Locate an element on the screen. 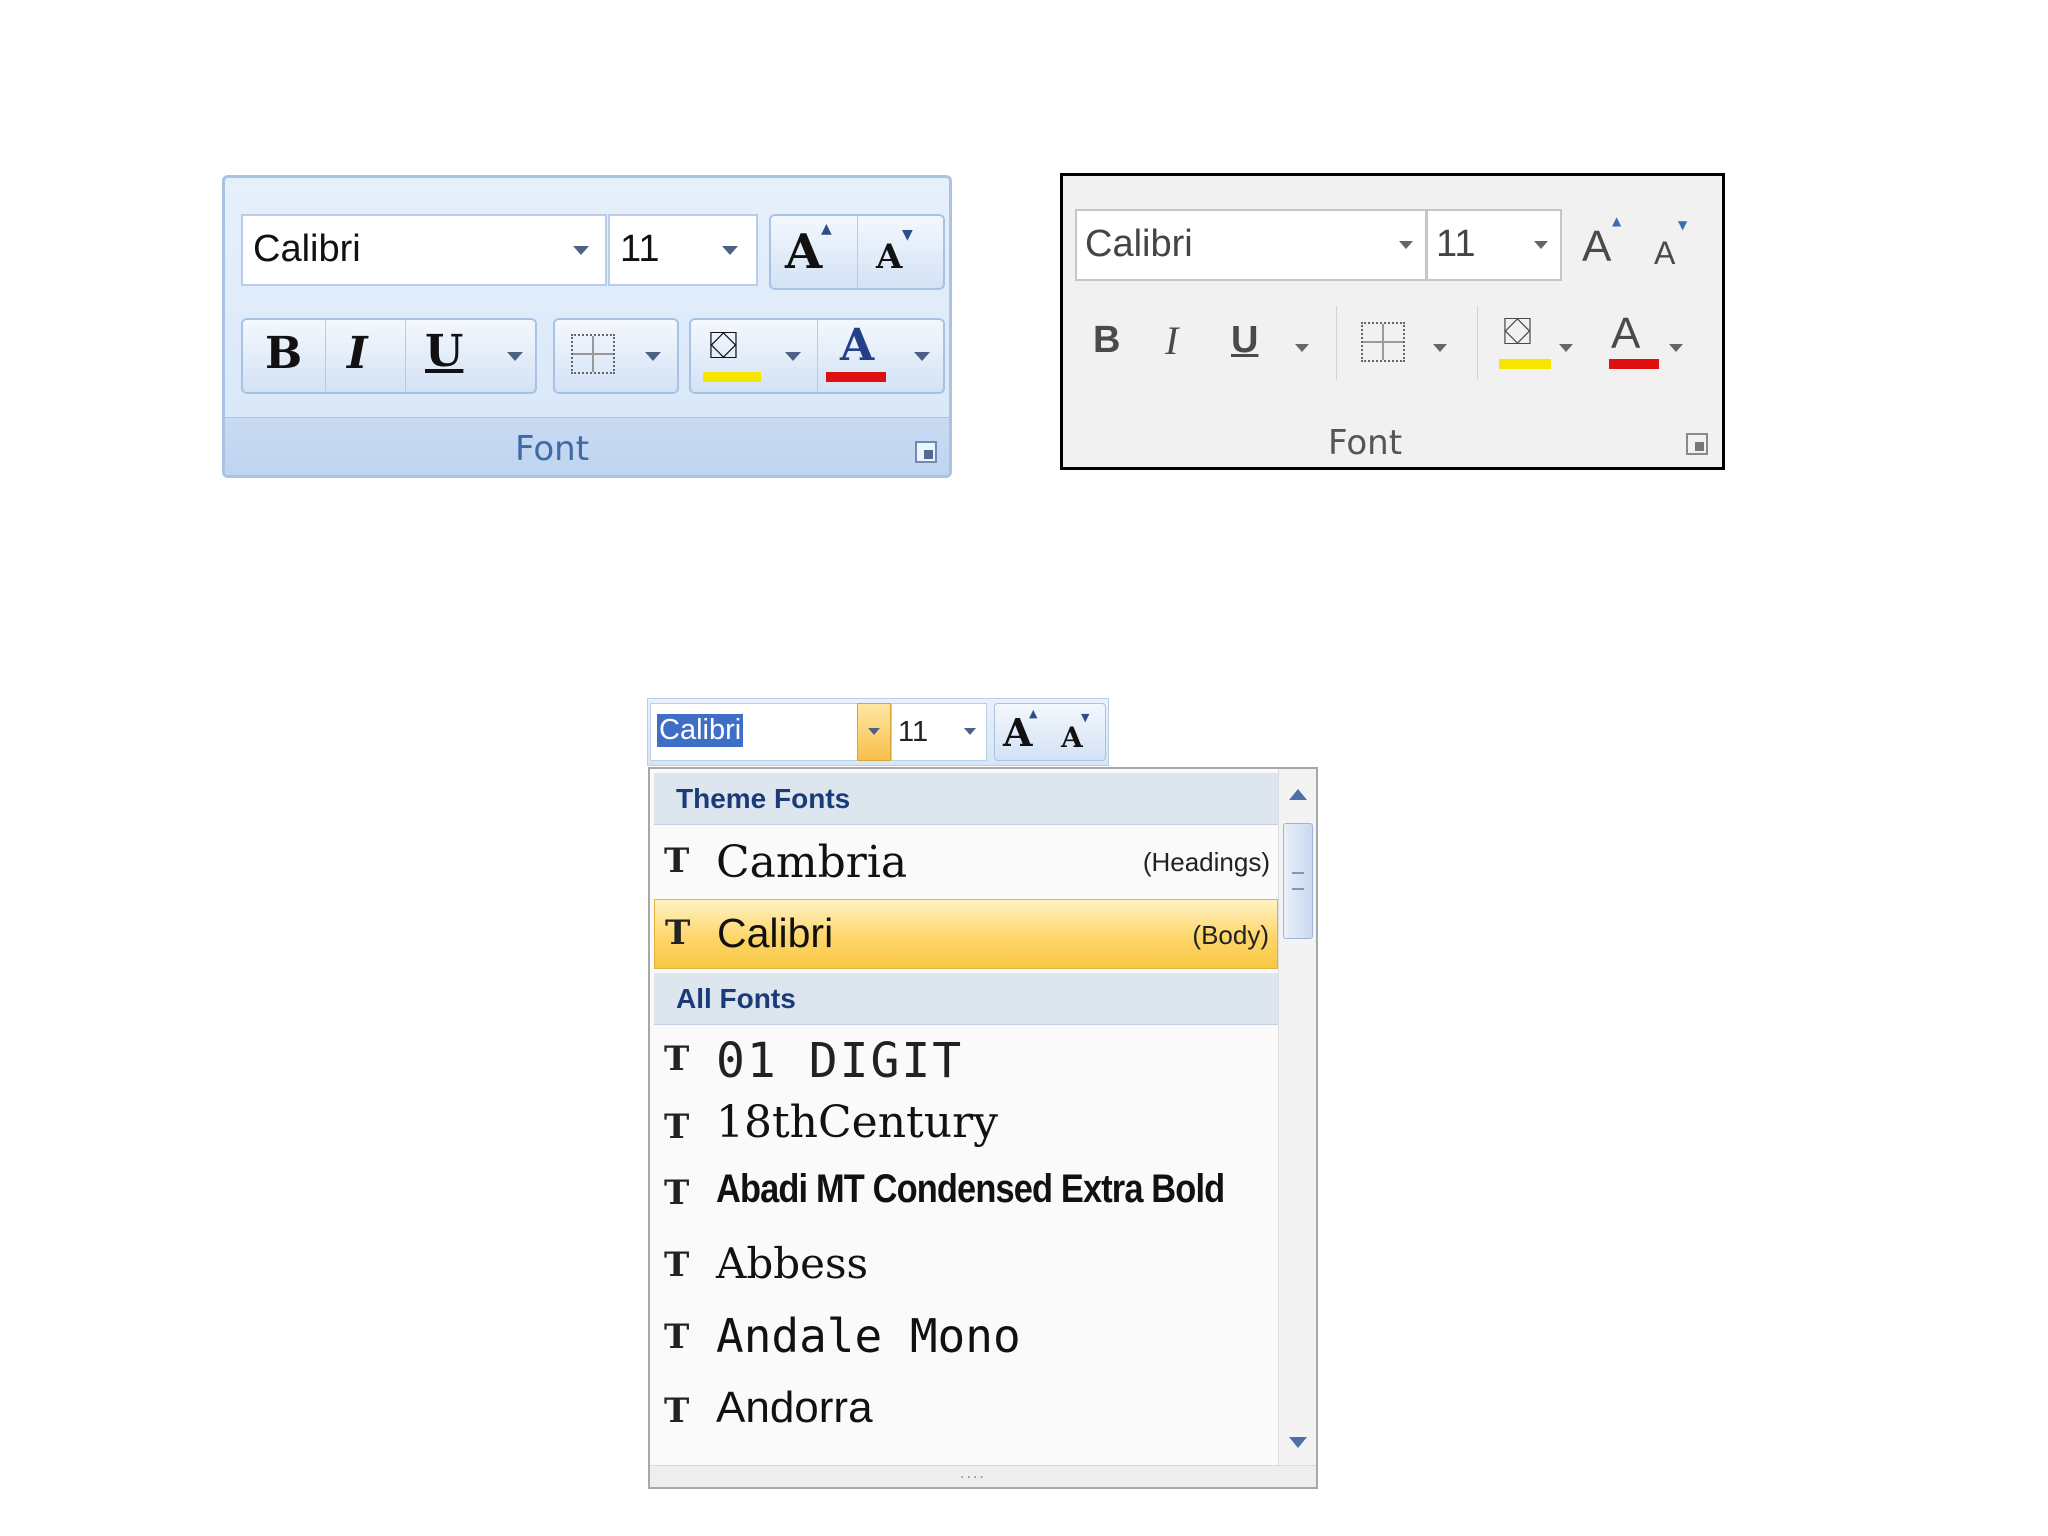 This screenshot has width=2048, height=1536. font-item-andale-mono: T Andale Mono is located at coordinates (966, 1339).